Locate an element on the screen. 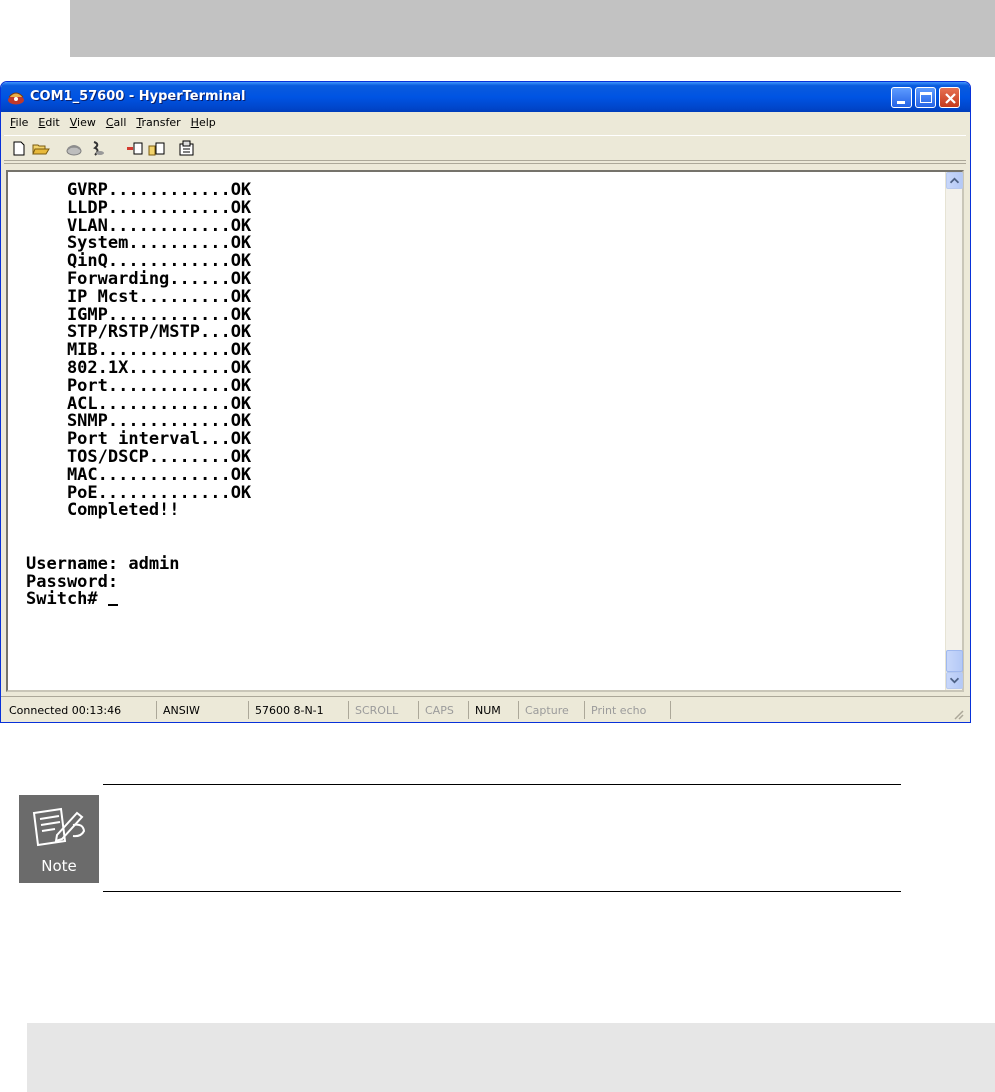 This screenshot has width=995, height=1092. status-emulation: ANSIW is located at coordinates (203, 710).